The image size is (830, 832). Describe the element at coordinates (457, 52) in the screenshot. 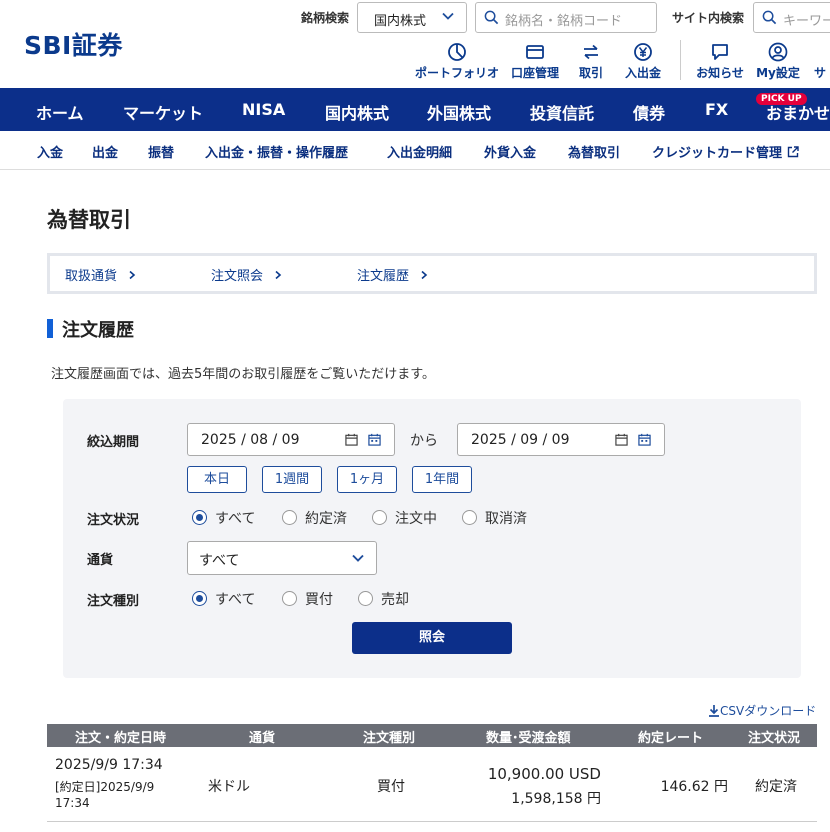

I see `portfolio-icon` at that location.